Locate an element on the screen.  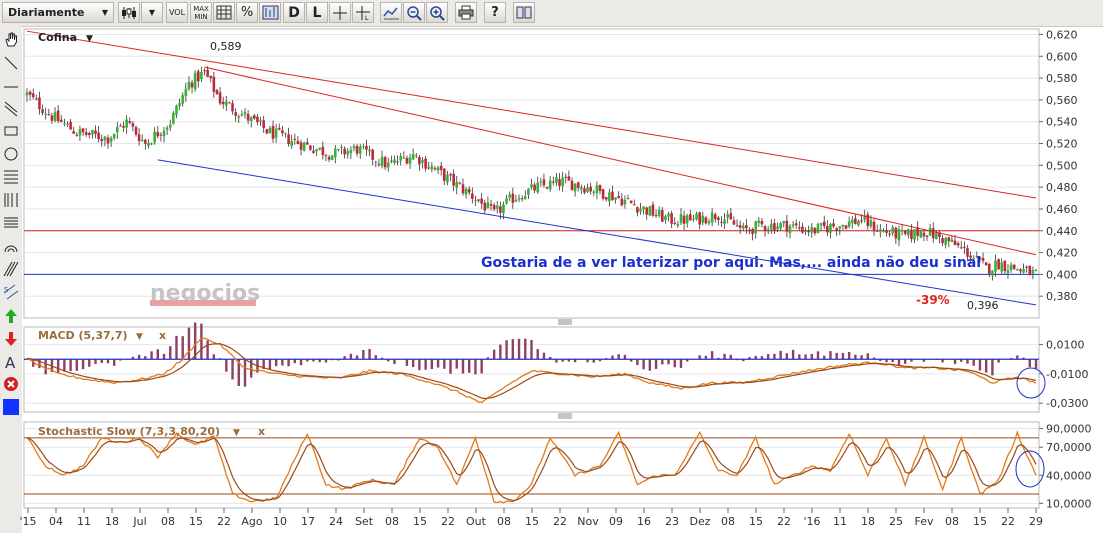
macd-title: MACD (5,37,7) is located at coordinates (83, 335).